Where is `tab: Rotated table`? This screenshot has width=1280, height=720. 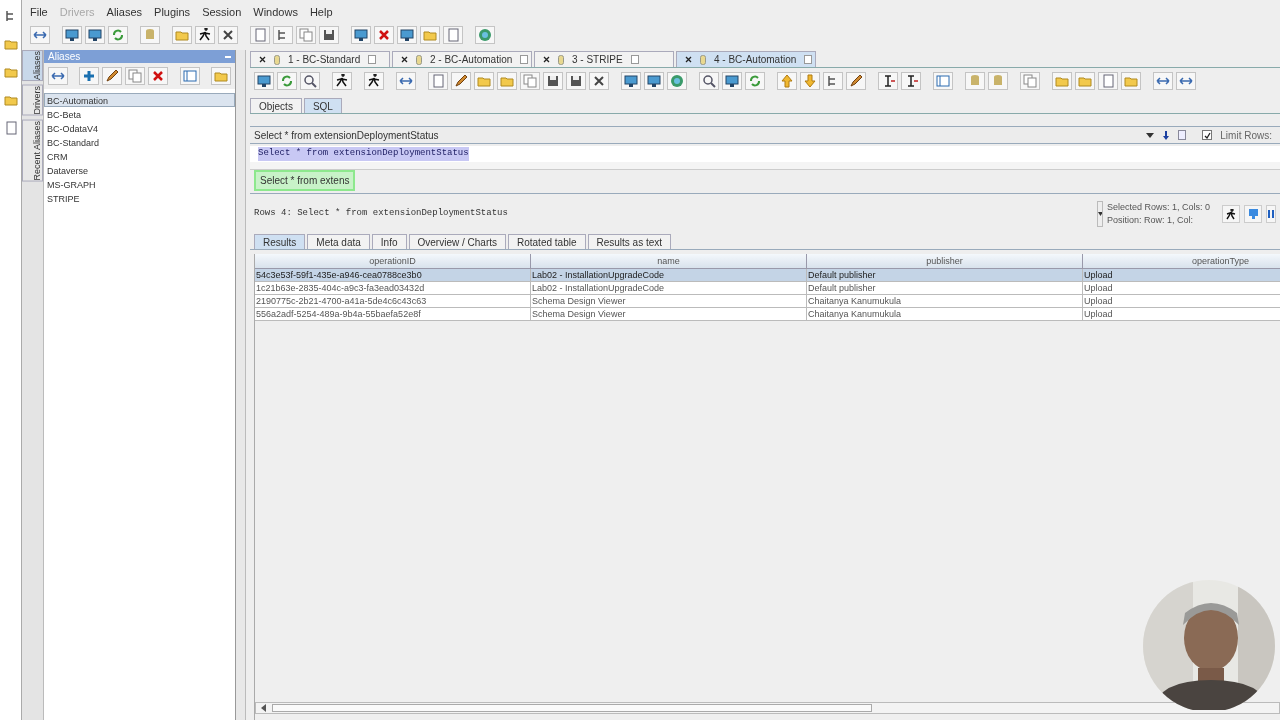
tab: Rotated table is located at coordinates (547, 241).